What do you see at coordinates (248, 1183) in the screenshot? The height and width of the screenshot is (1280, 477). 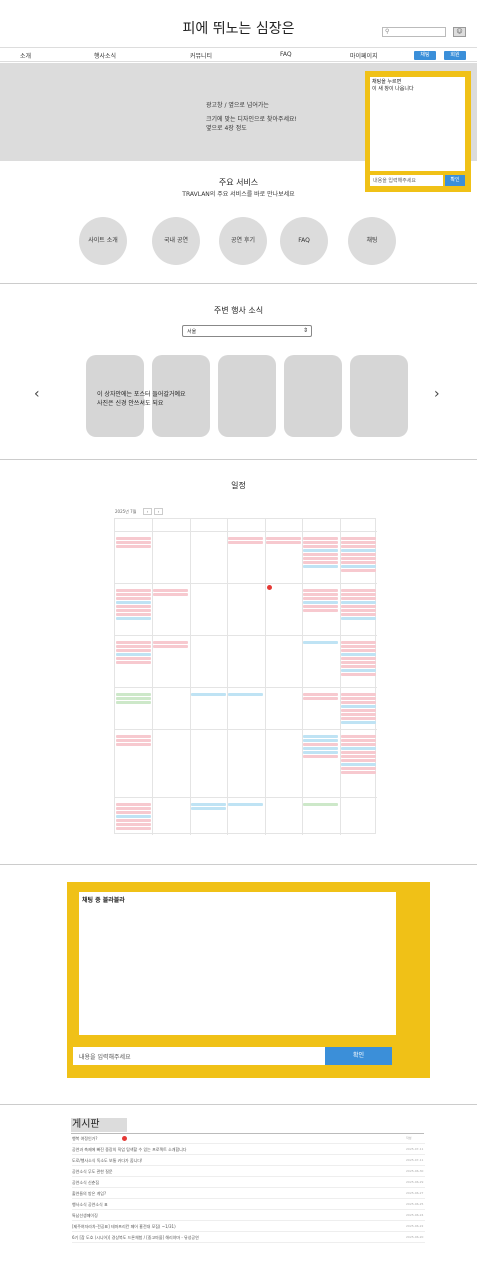 I see `board-post-row: 공연소식 신춘집 2025-06-29` at bounding box center [248, 1183].